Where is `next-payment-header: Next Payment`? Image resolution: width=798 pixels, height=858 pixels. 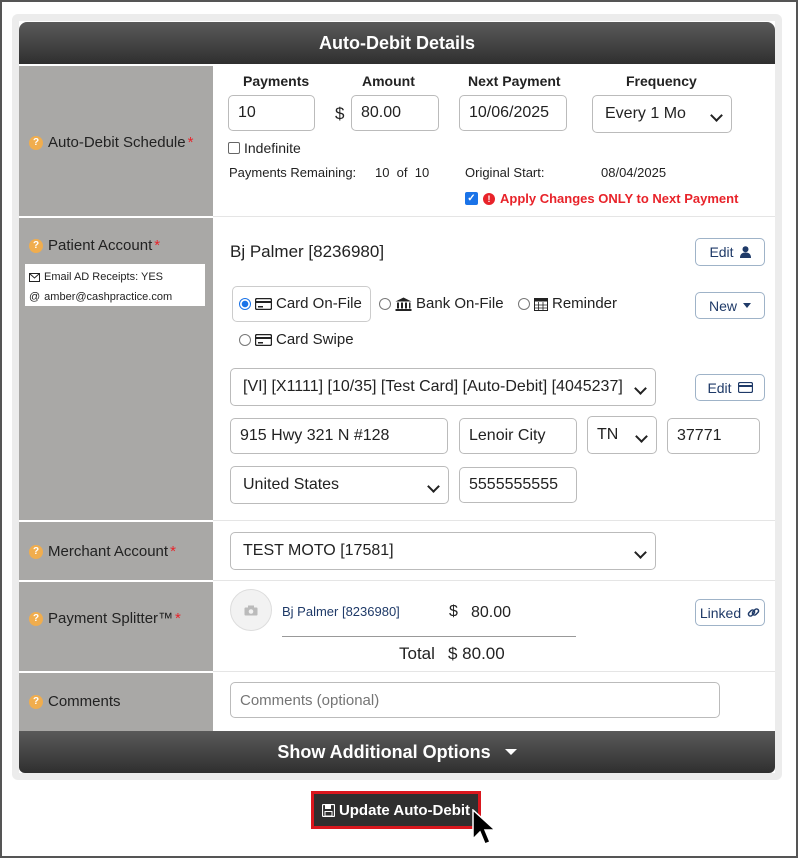 next-payment-header: Next Payment is located at coordinates (514, 81).